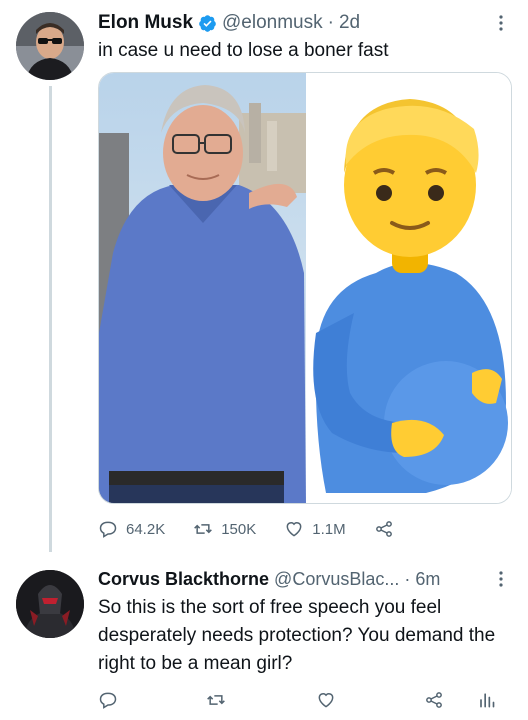 The width and height of the screenshot is (528, 720). Describe the element at coordinates (145, 23) in the screenshot. I see `author-name: Elon Musk` at that location.